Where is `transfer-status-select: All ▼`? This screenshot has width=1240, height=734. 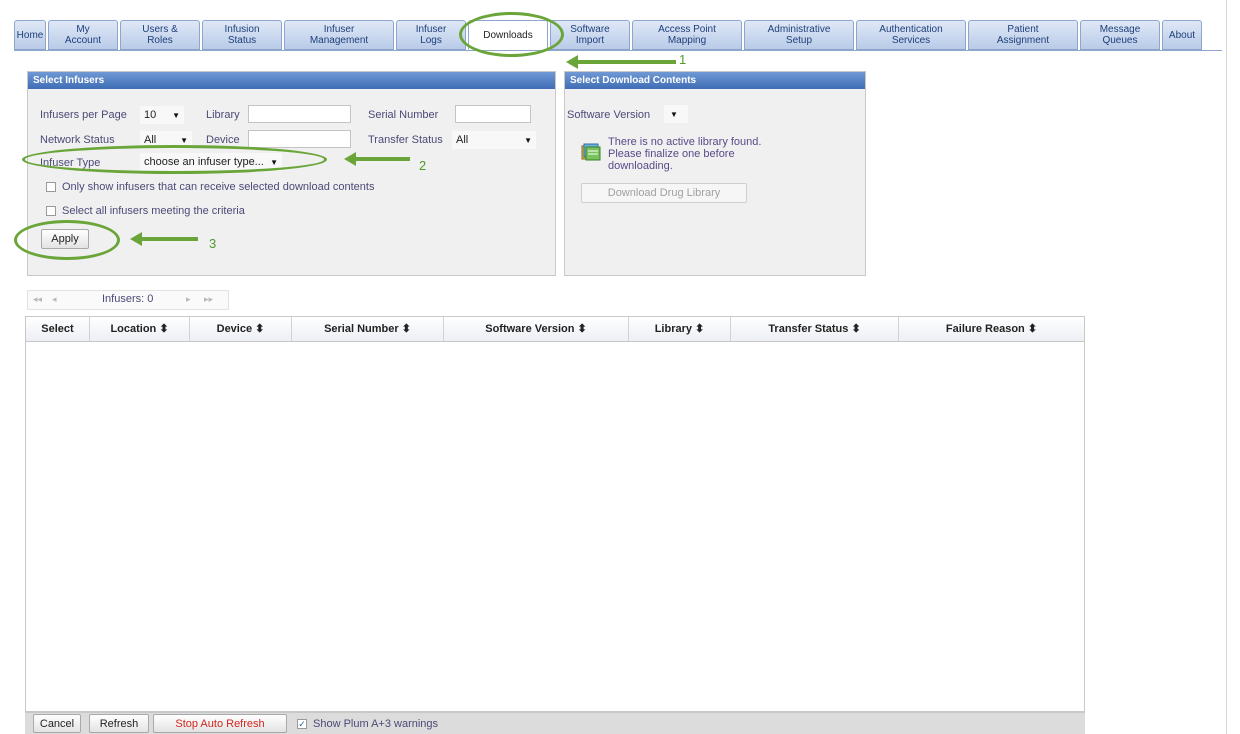
transfer-status-select: All ▼ is located at coordinates (494, 140).